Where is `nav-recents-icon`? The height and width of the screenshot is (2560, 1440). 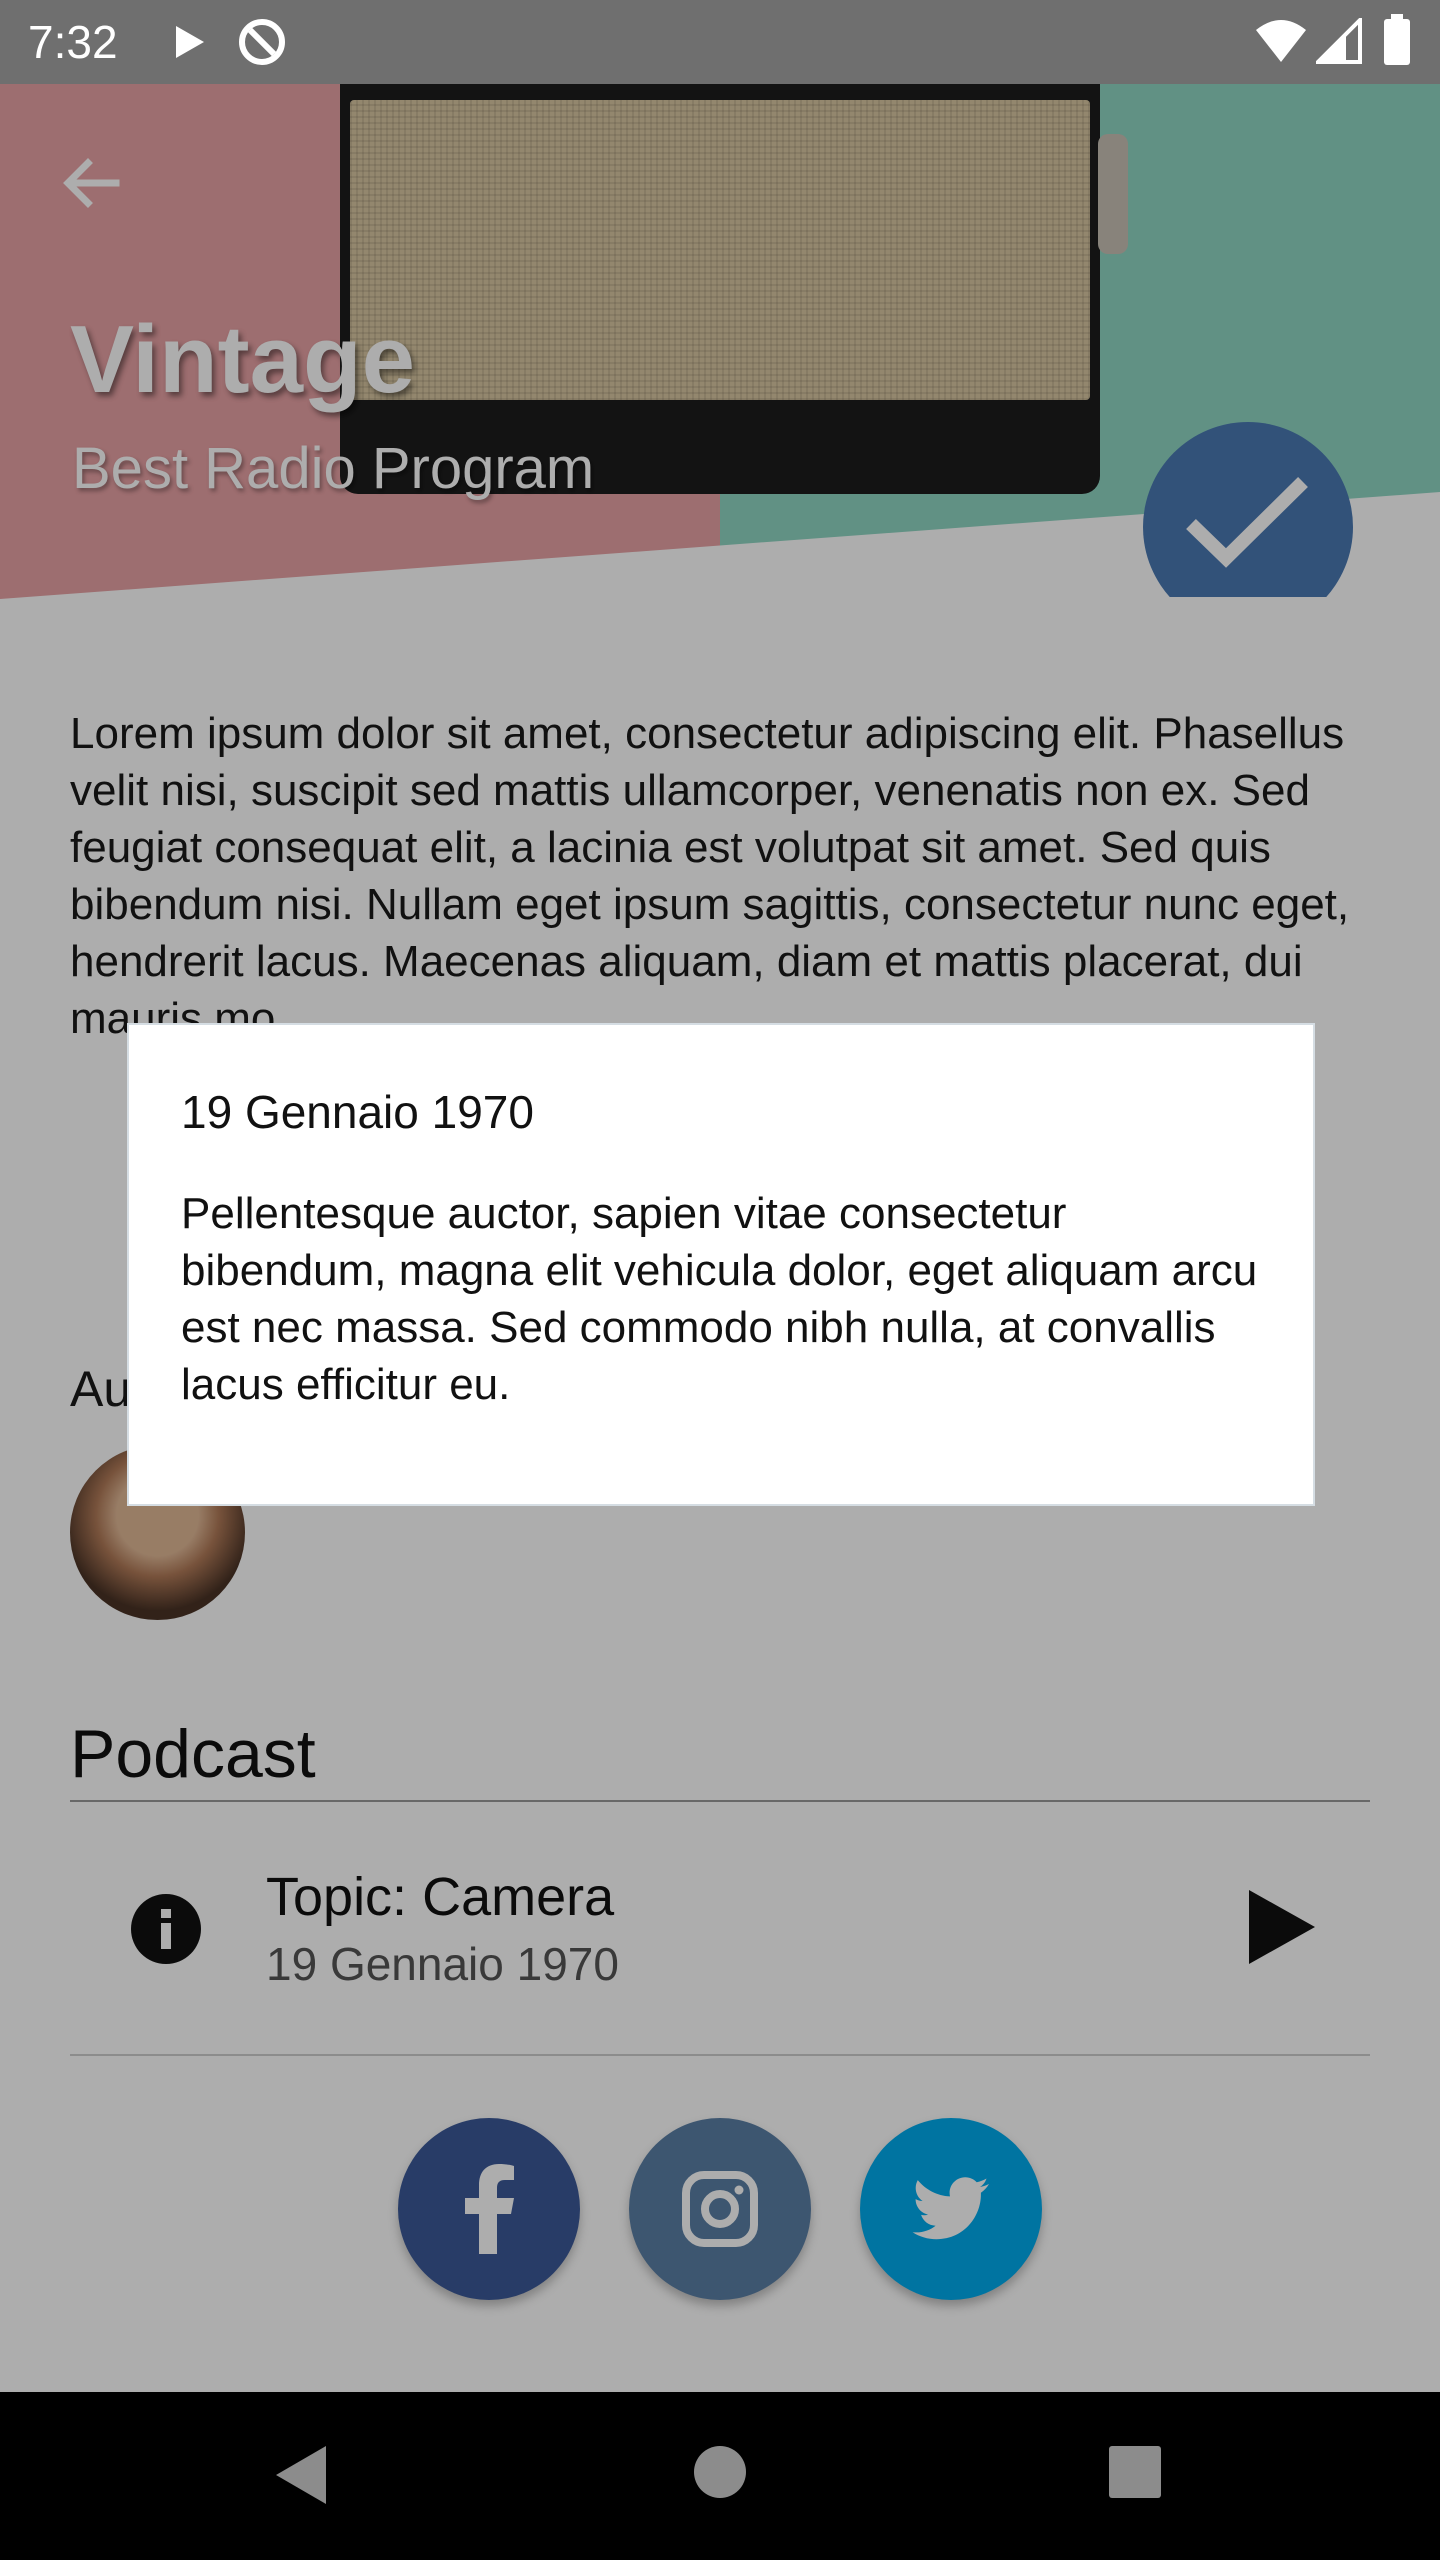
nav-recents-icon is located at coordinates (1135, 2472).